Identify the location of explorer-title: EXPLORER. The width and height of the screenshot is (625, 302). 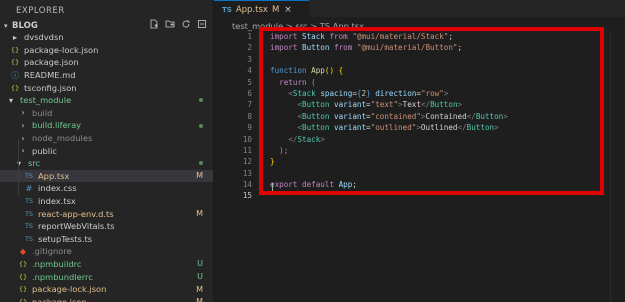
(40, 11).